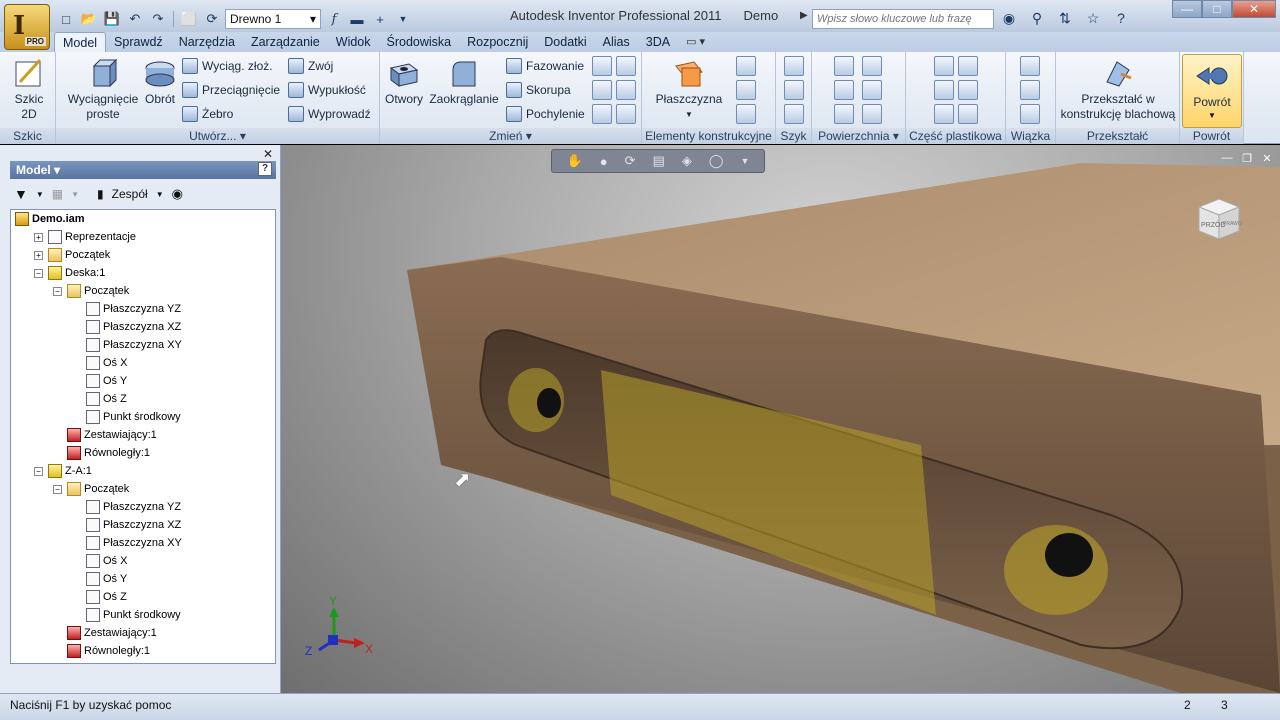 Image resolution: width=1280 pixels, height=720 pixels. I want to click on combine-icon, so click(602, 90).